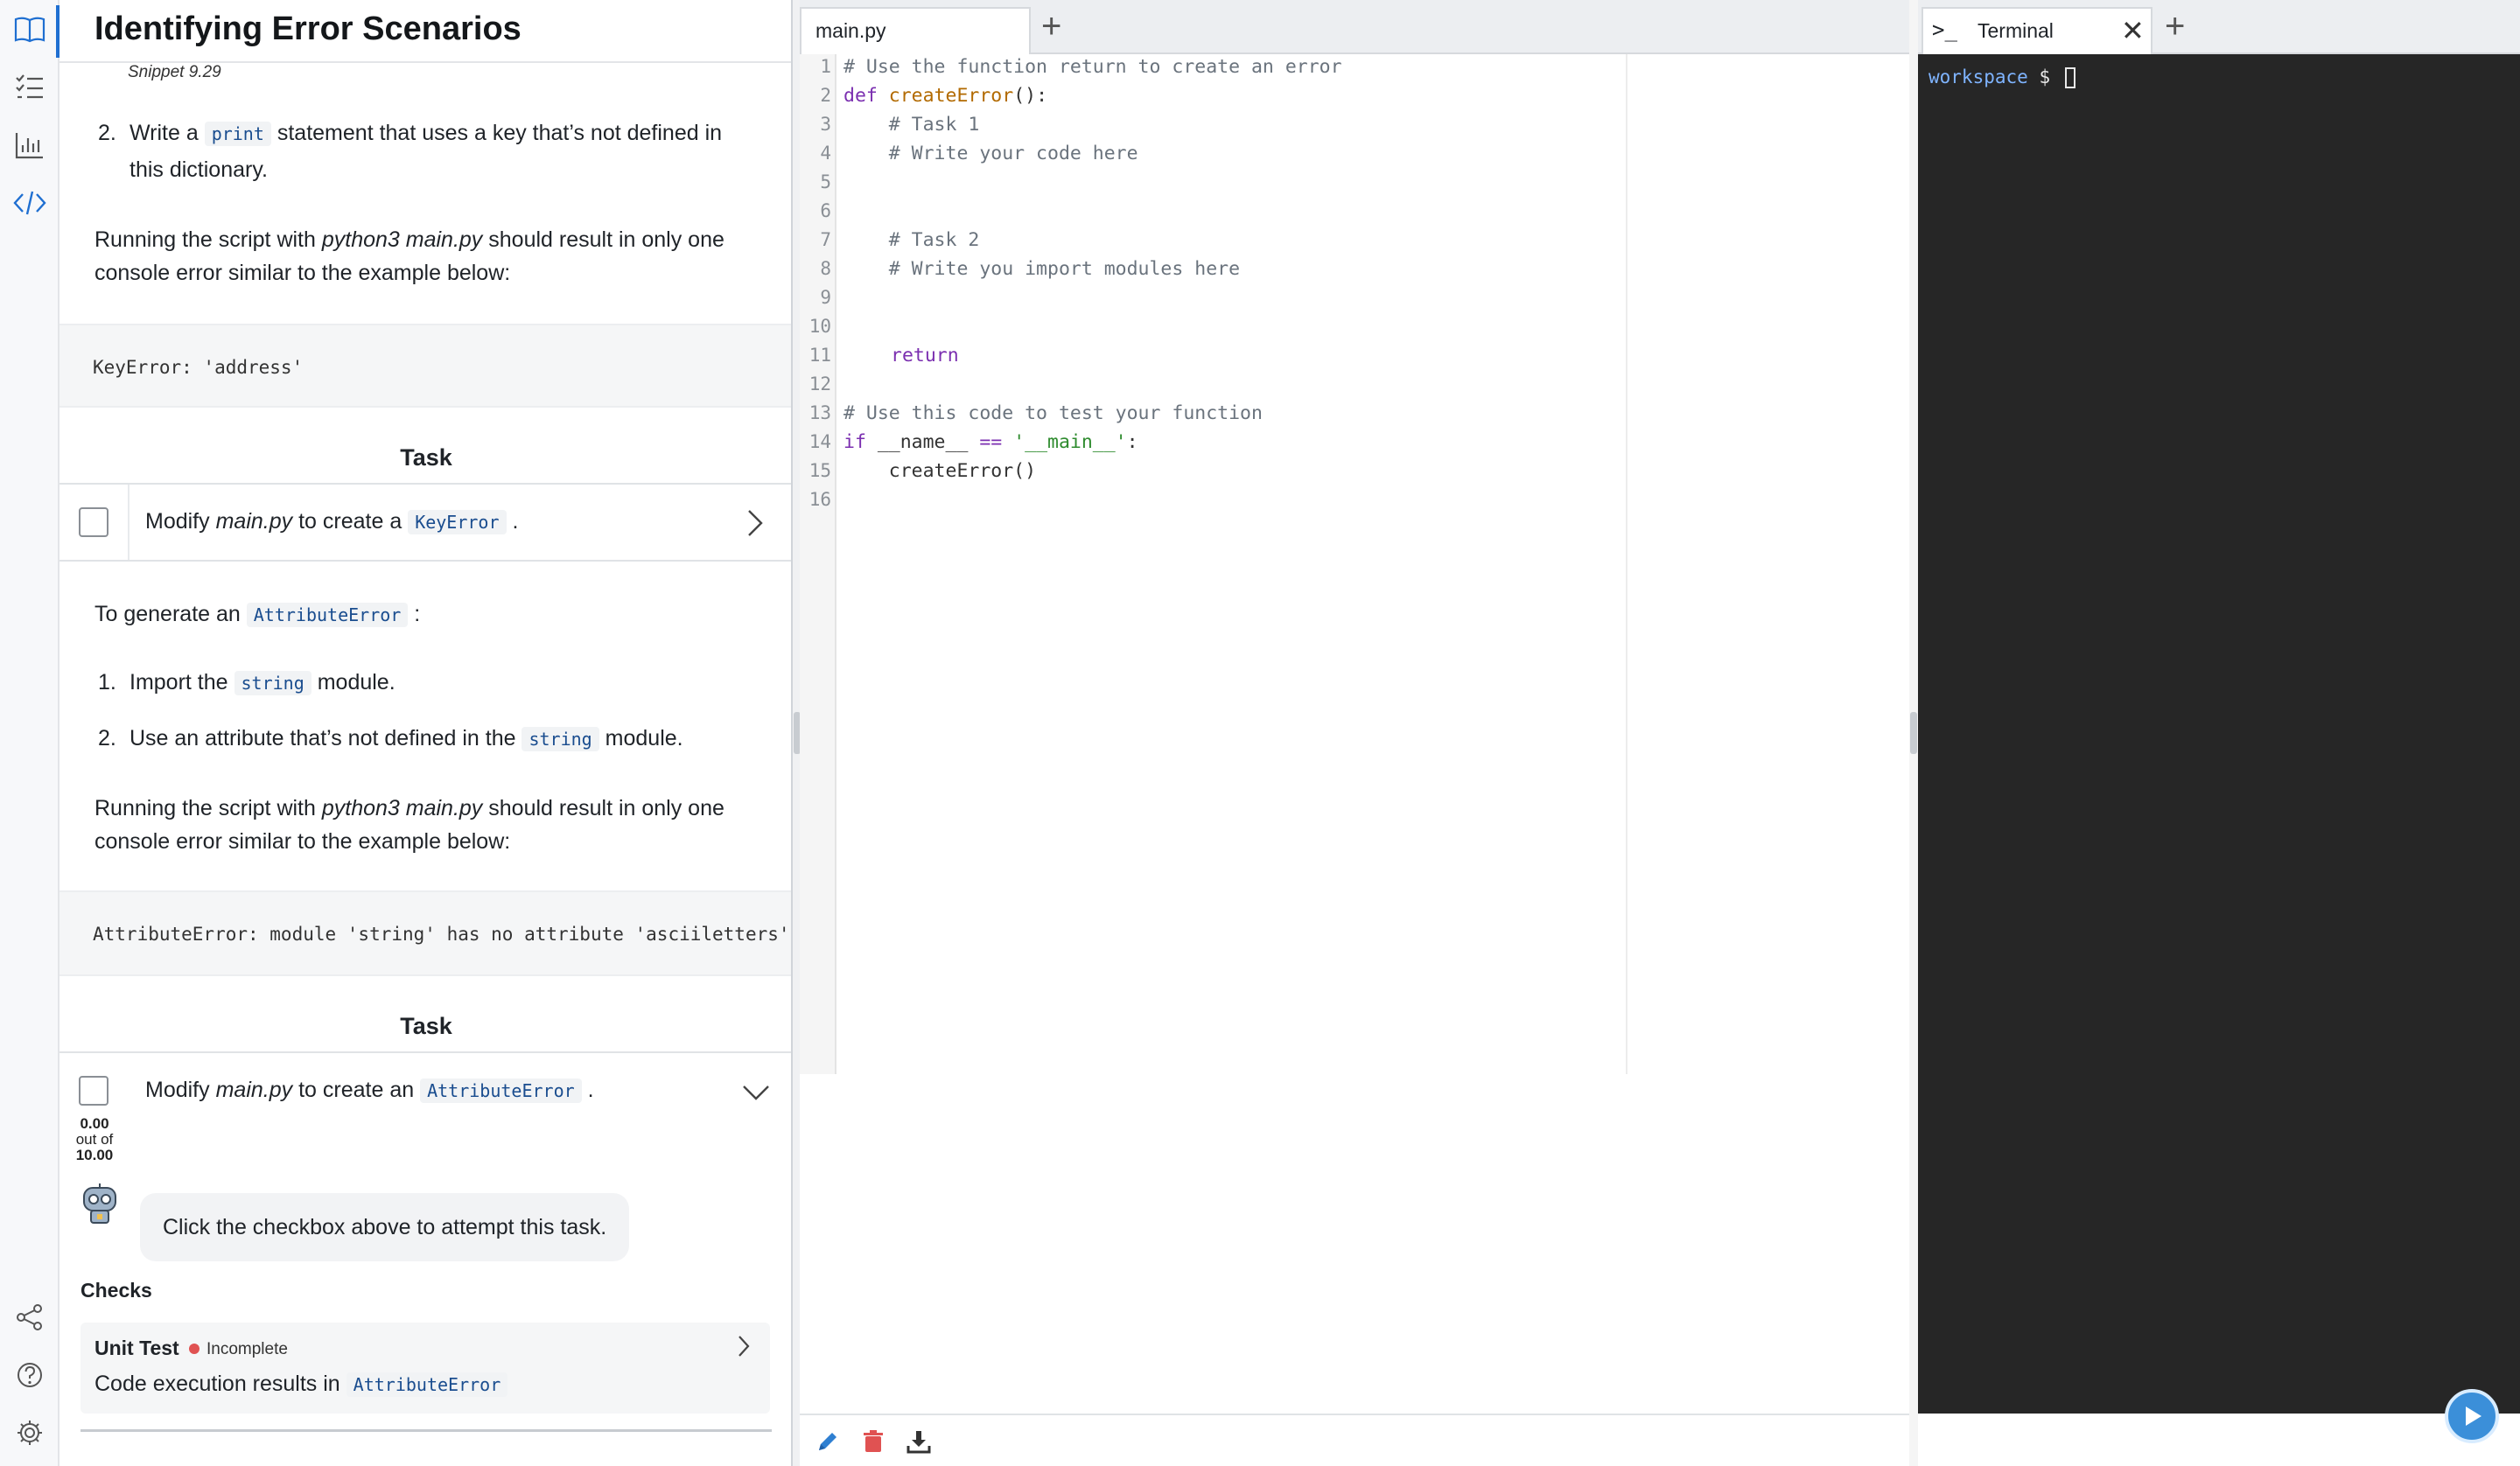 This screenshot has height=1466, width=2520. Describe the element at coordinates (1359, 27) in the screenshot. I see `editor-tab-bar: main.py +` at that location.